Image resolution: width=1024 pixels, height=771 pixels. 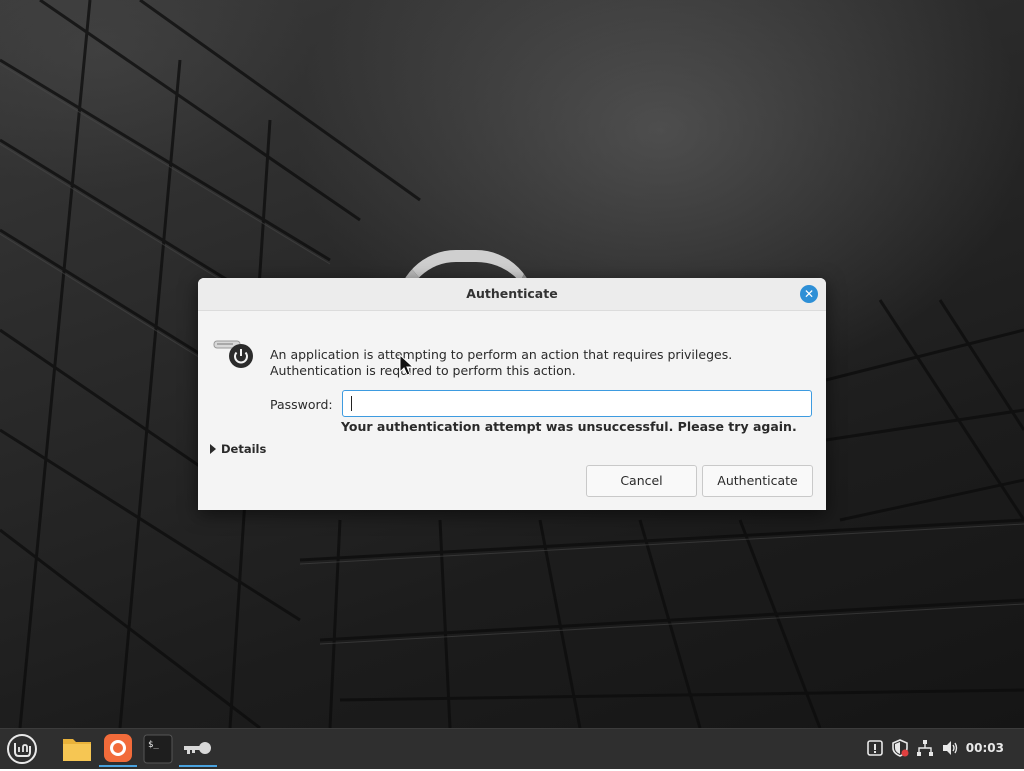 I want to click on details-label: Details, so click(x=244, y=449).